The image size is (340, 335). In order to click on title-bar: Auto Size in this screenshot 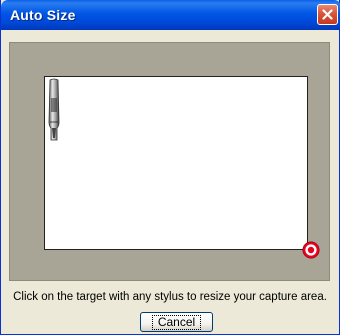, I will do `click(170, 15)`.